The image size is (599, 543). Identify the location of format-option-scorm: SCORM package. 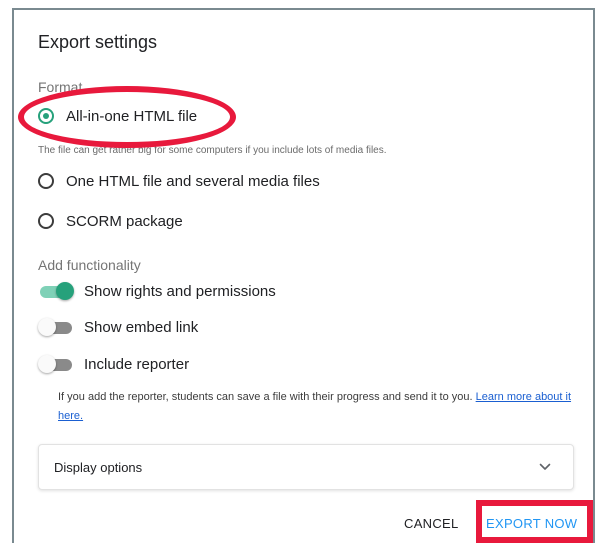
(110, 221).